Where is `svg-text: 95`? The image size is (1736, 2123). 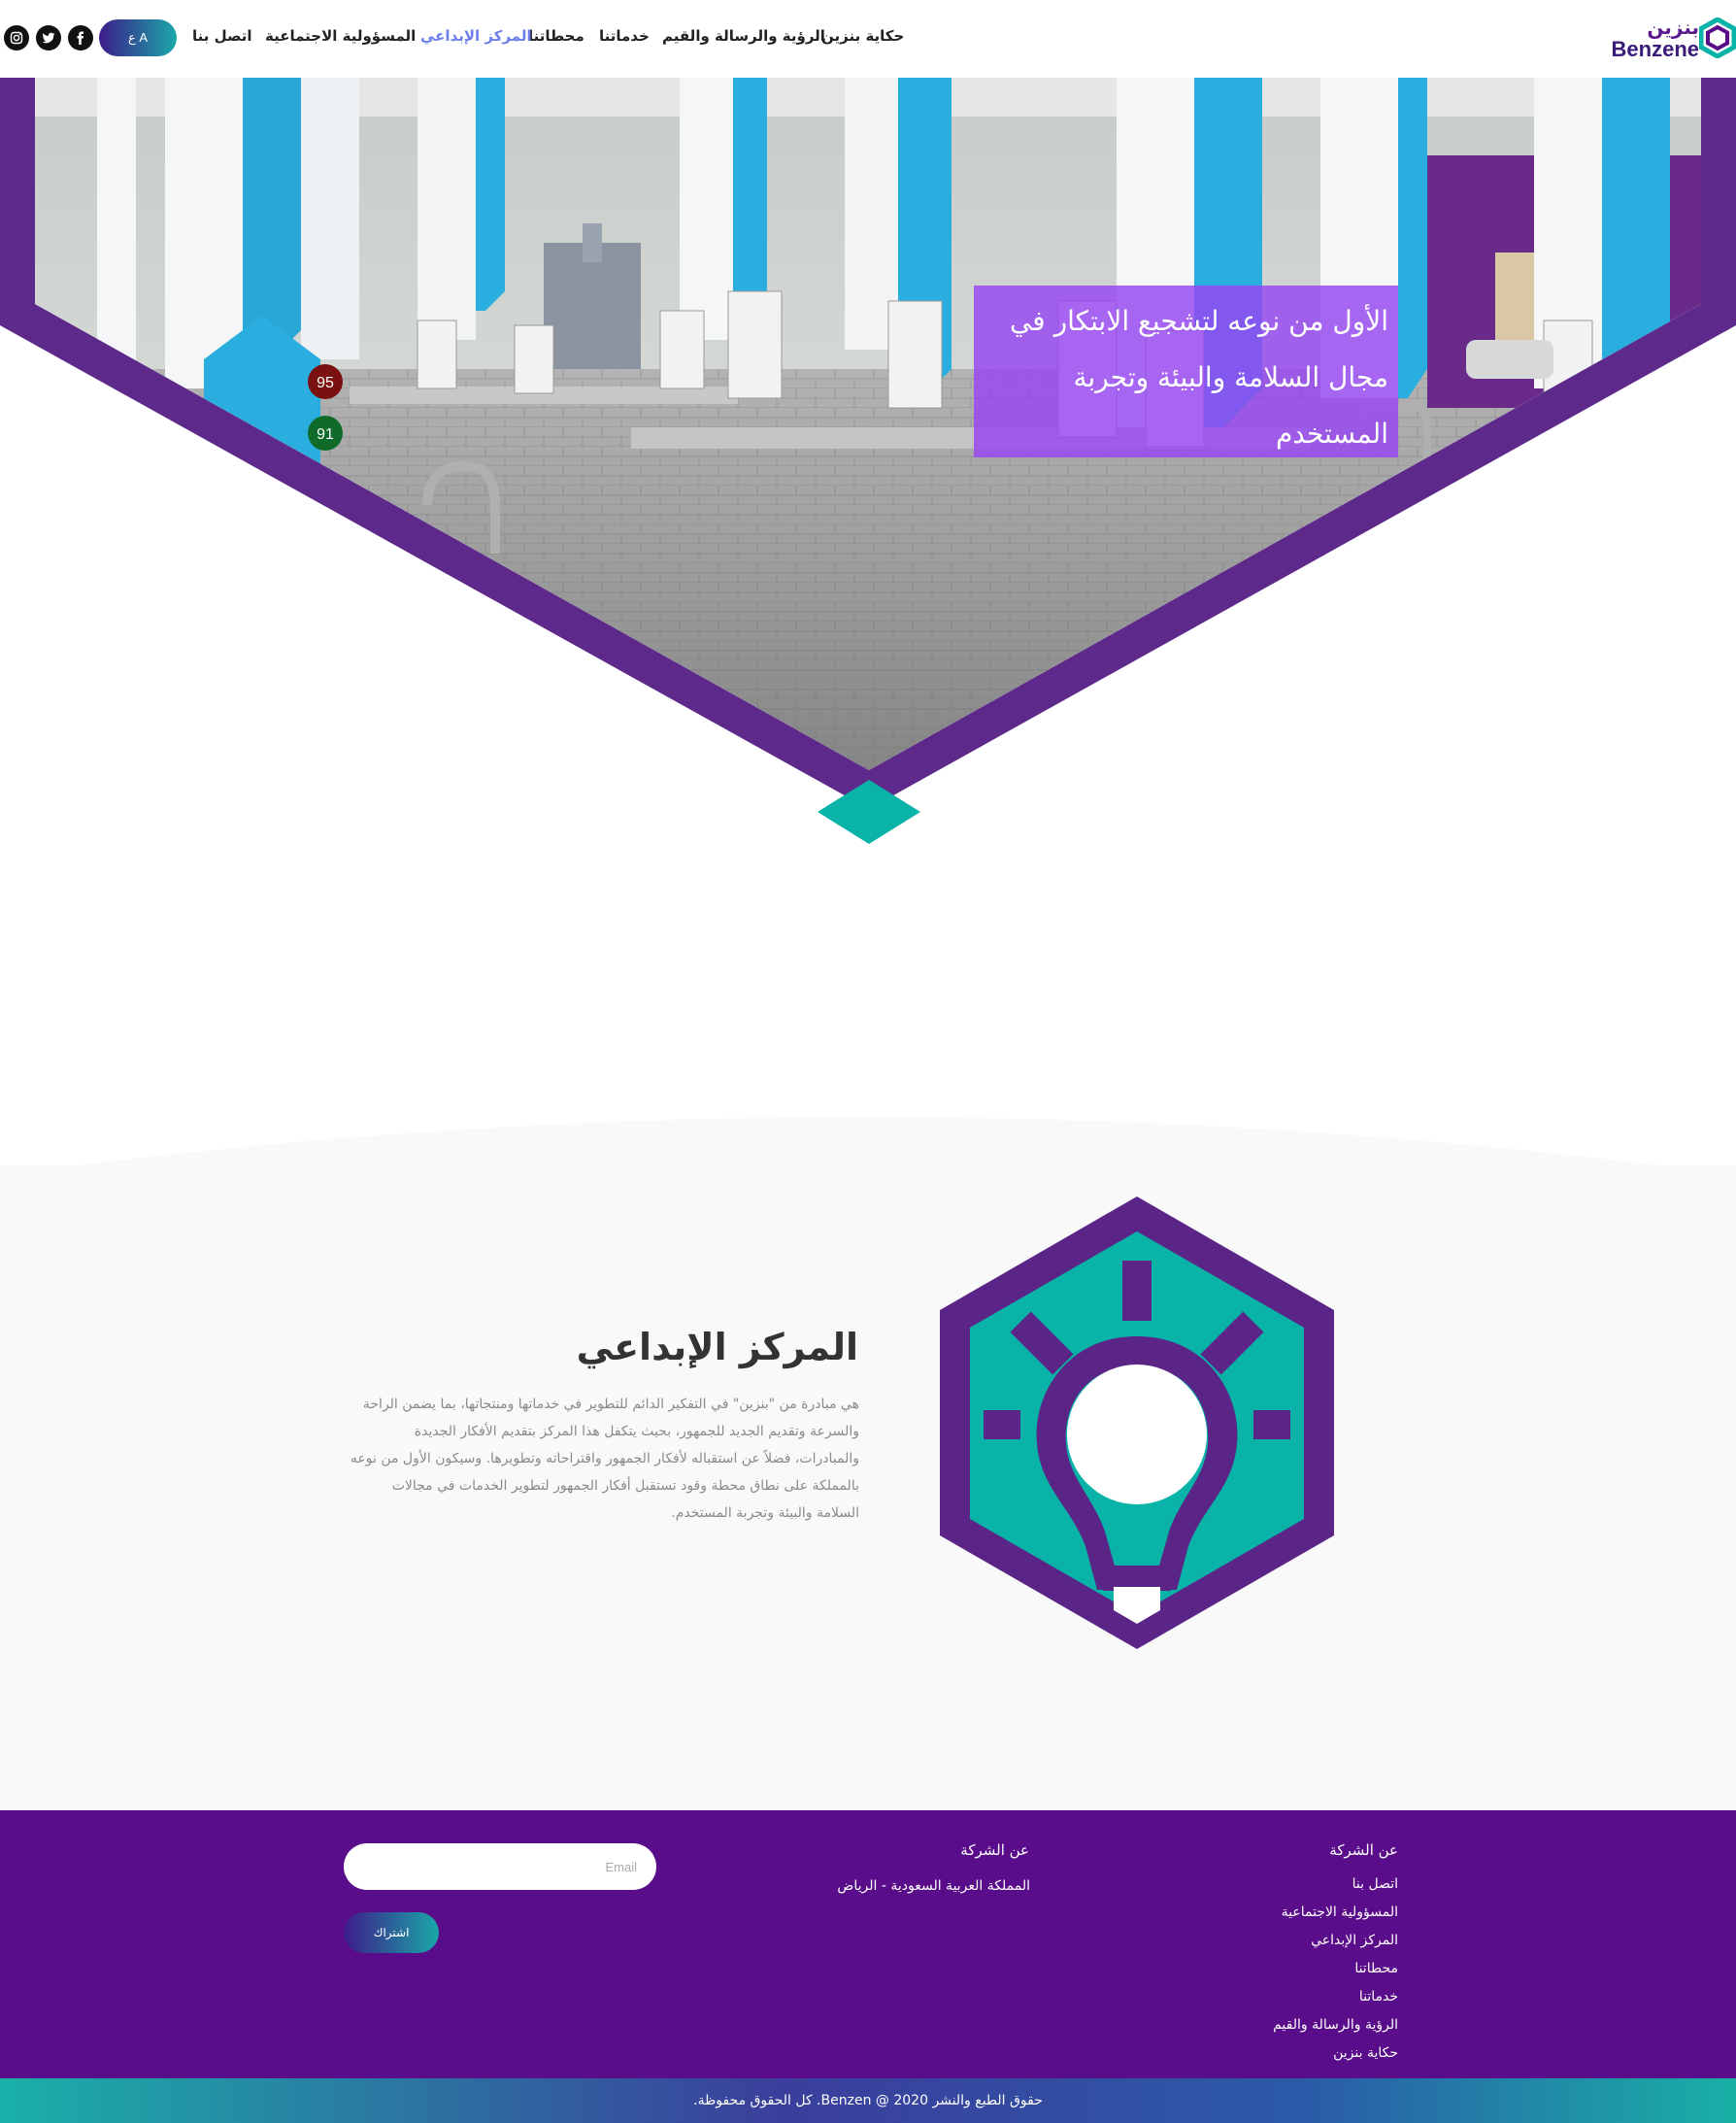
svg-text: 95 is located at coordinates (325, 383).